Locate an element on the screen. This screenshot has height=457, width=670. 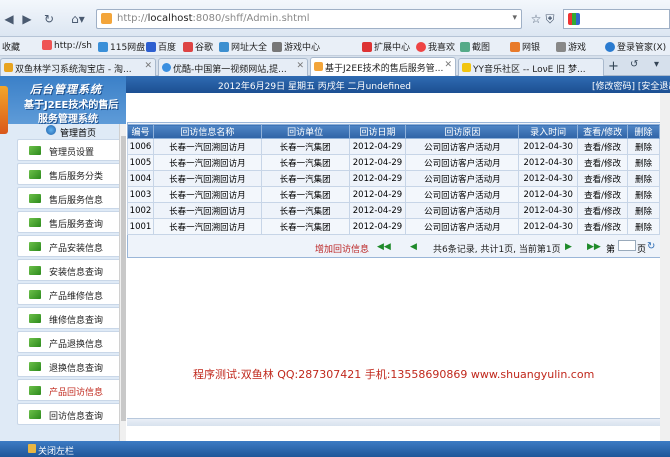
address-dropdown-icon: ▾ is located at coordinates (514, 18).